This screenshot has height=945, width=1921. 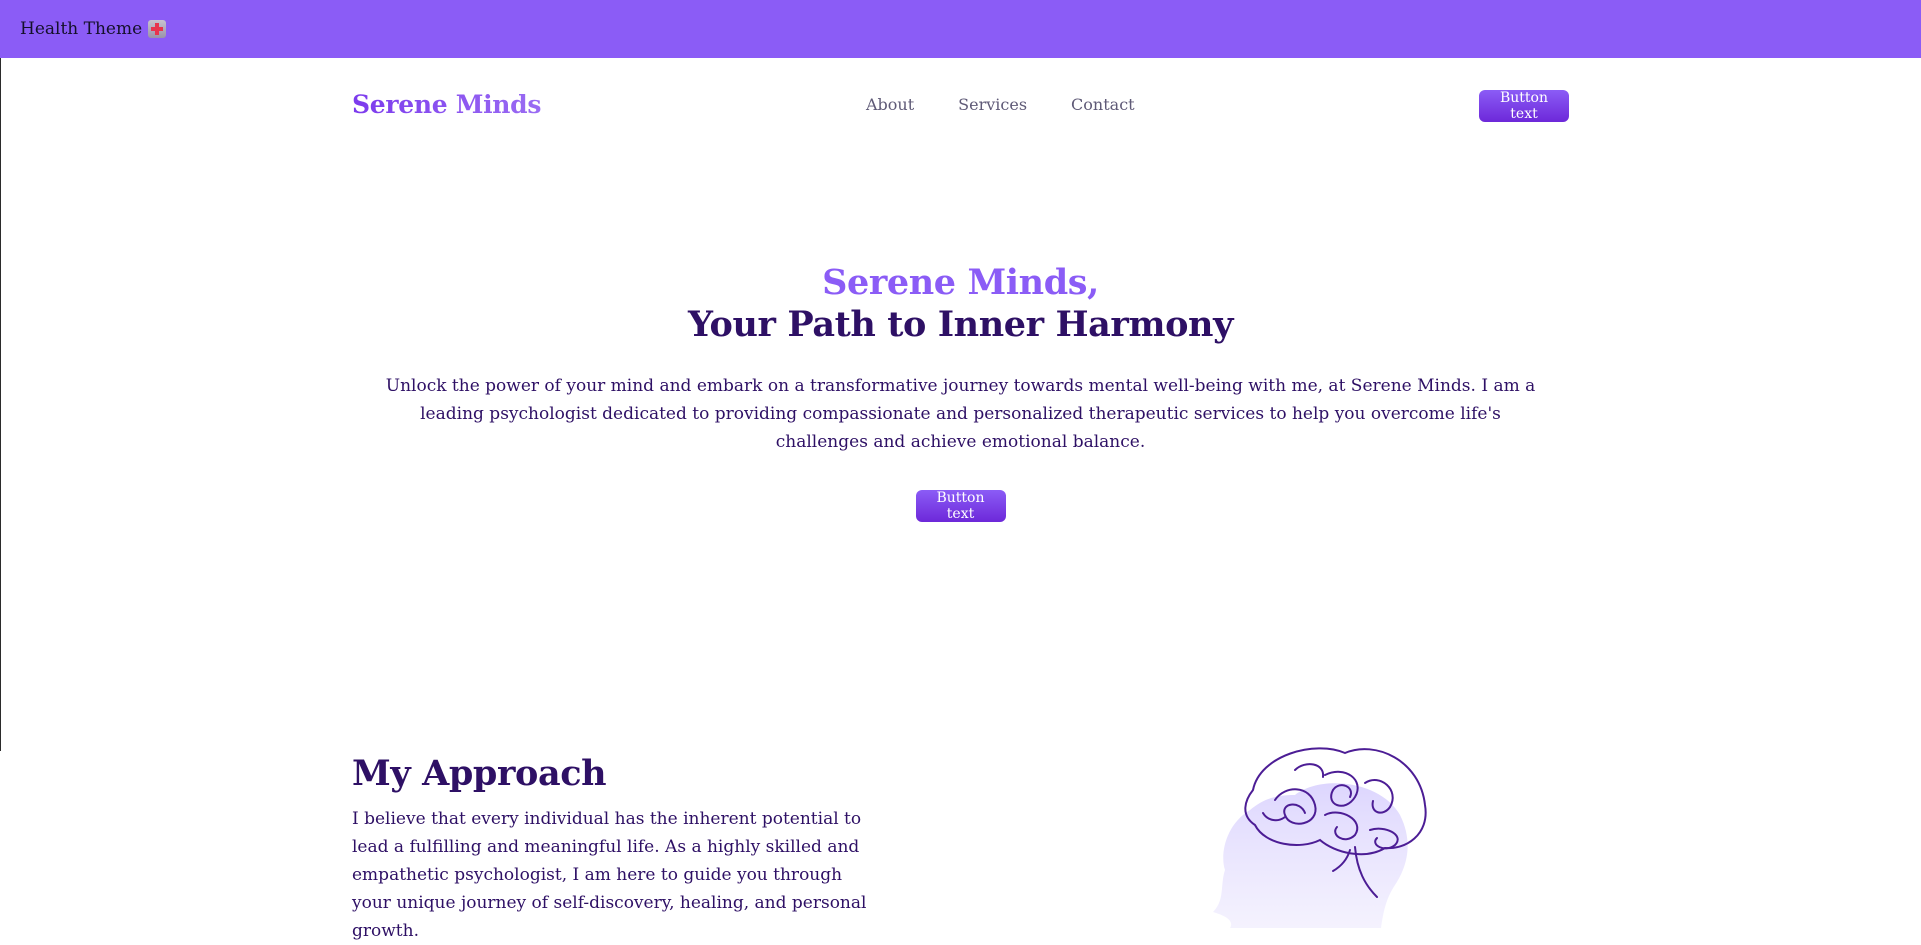 What do you see at coordinates (157, 29) in the screenshot?
I see `hospital-icon` at bounding box center [157, 29].